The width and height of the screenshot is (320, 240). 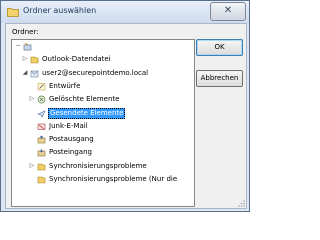 I want to click on deleted-items-icon, so click(x=41, y=99).